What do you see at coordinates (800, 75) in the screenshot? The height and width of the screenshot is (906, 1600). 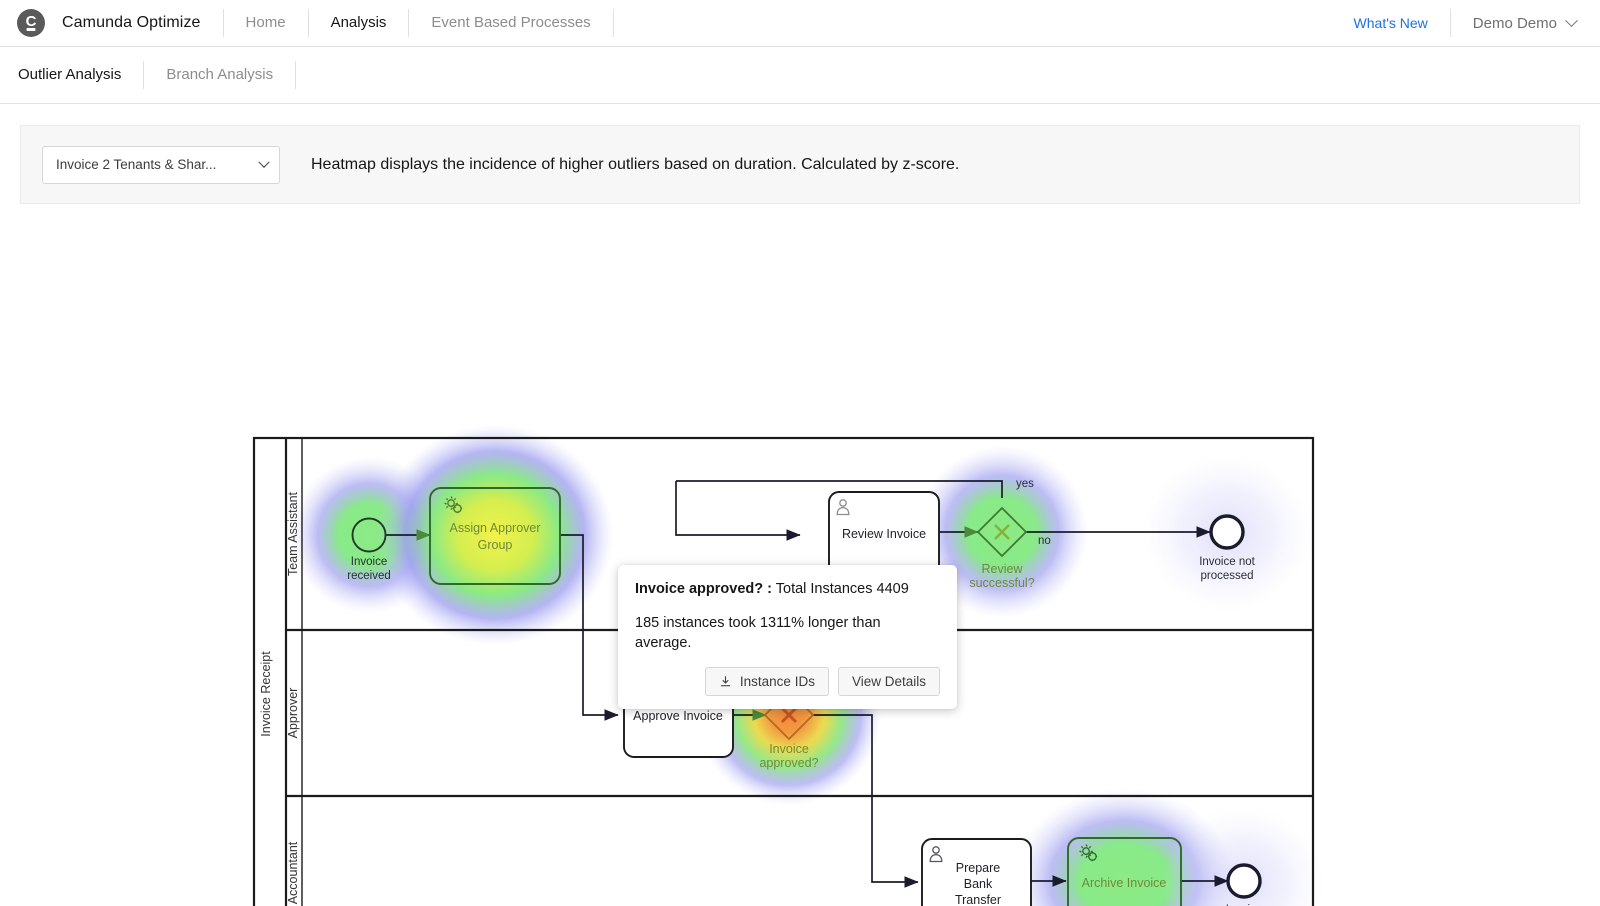 I see `sub-navigation: Outlier Analysis Branch Analysis` at bounding box center [800, 75].